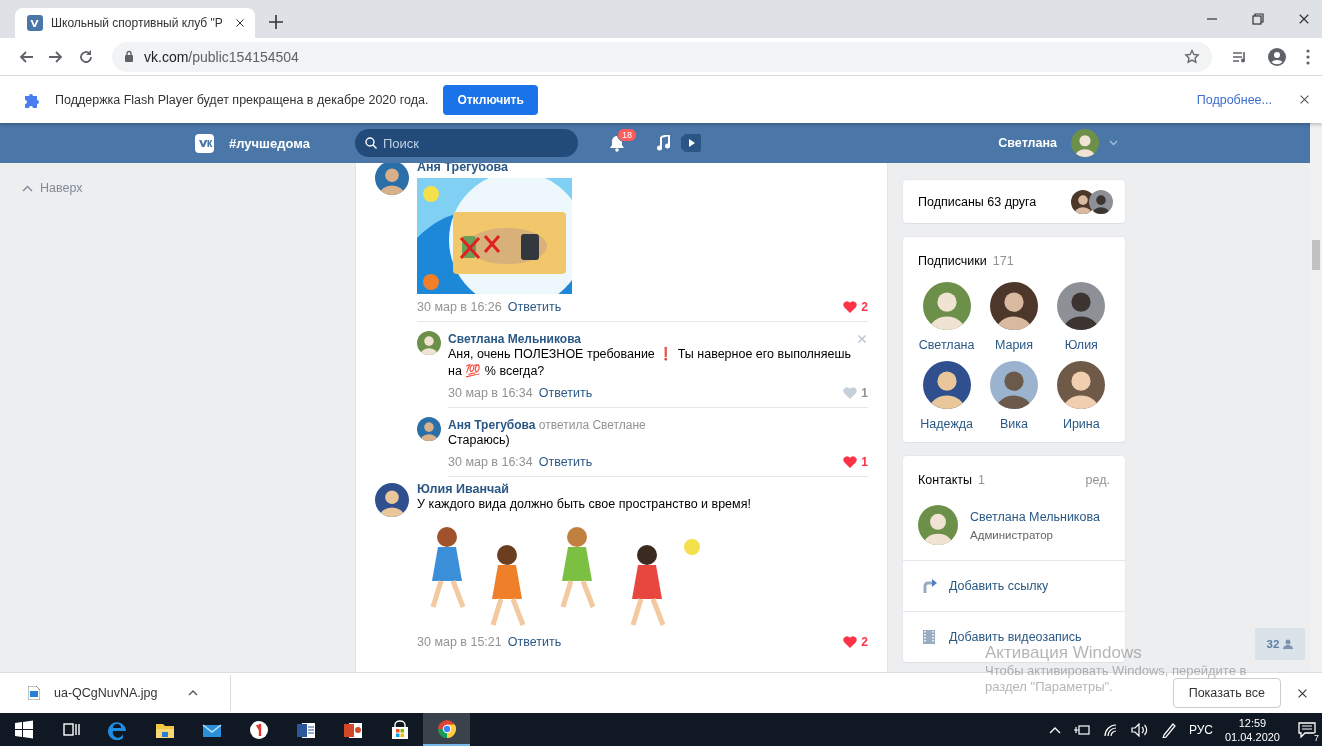  I want to click on e-logo-icon, so click(117, 729).